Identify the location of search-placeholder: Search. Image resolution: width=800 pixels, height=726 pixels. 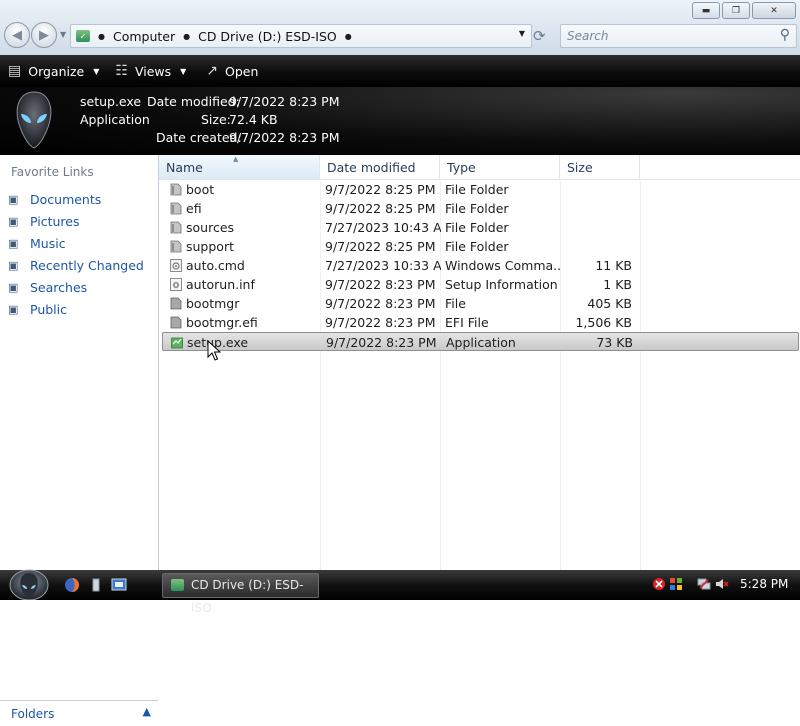
(588, 36).